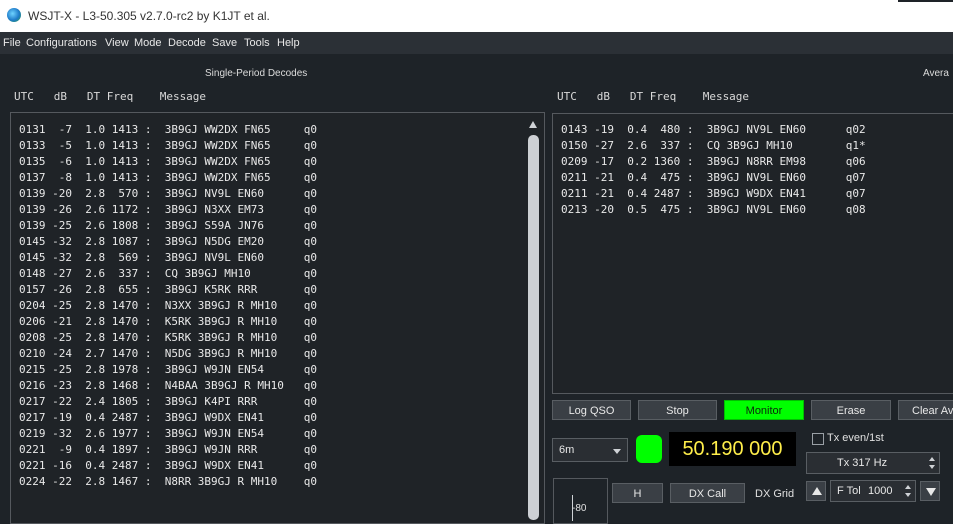  Describe the element at coordinates (257, 43) in the screenshot. I see `menu-tools: Tools` at that location.